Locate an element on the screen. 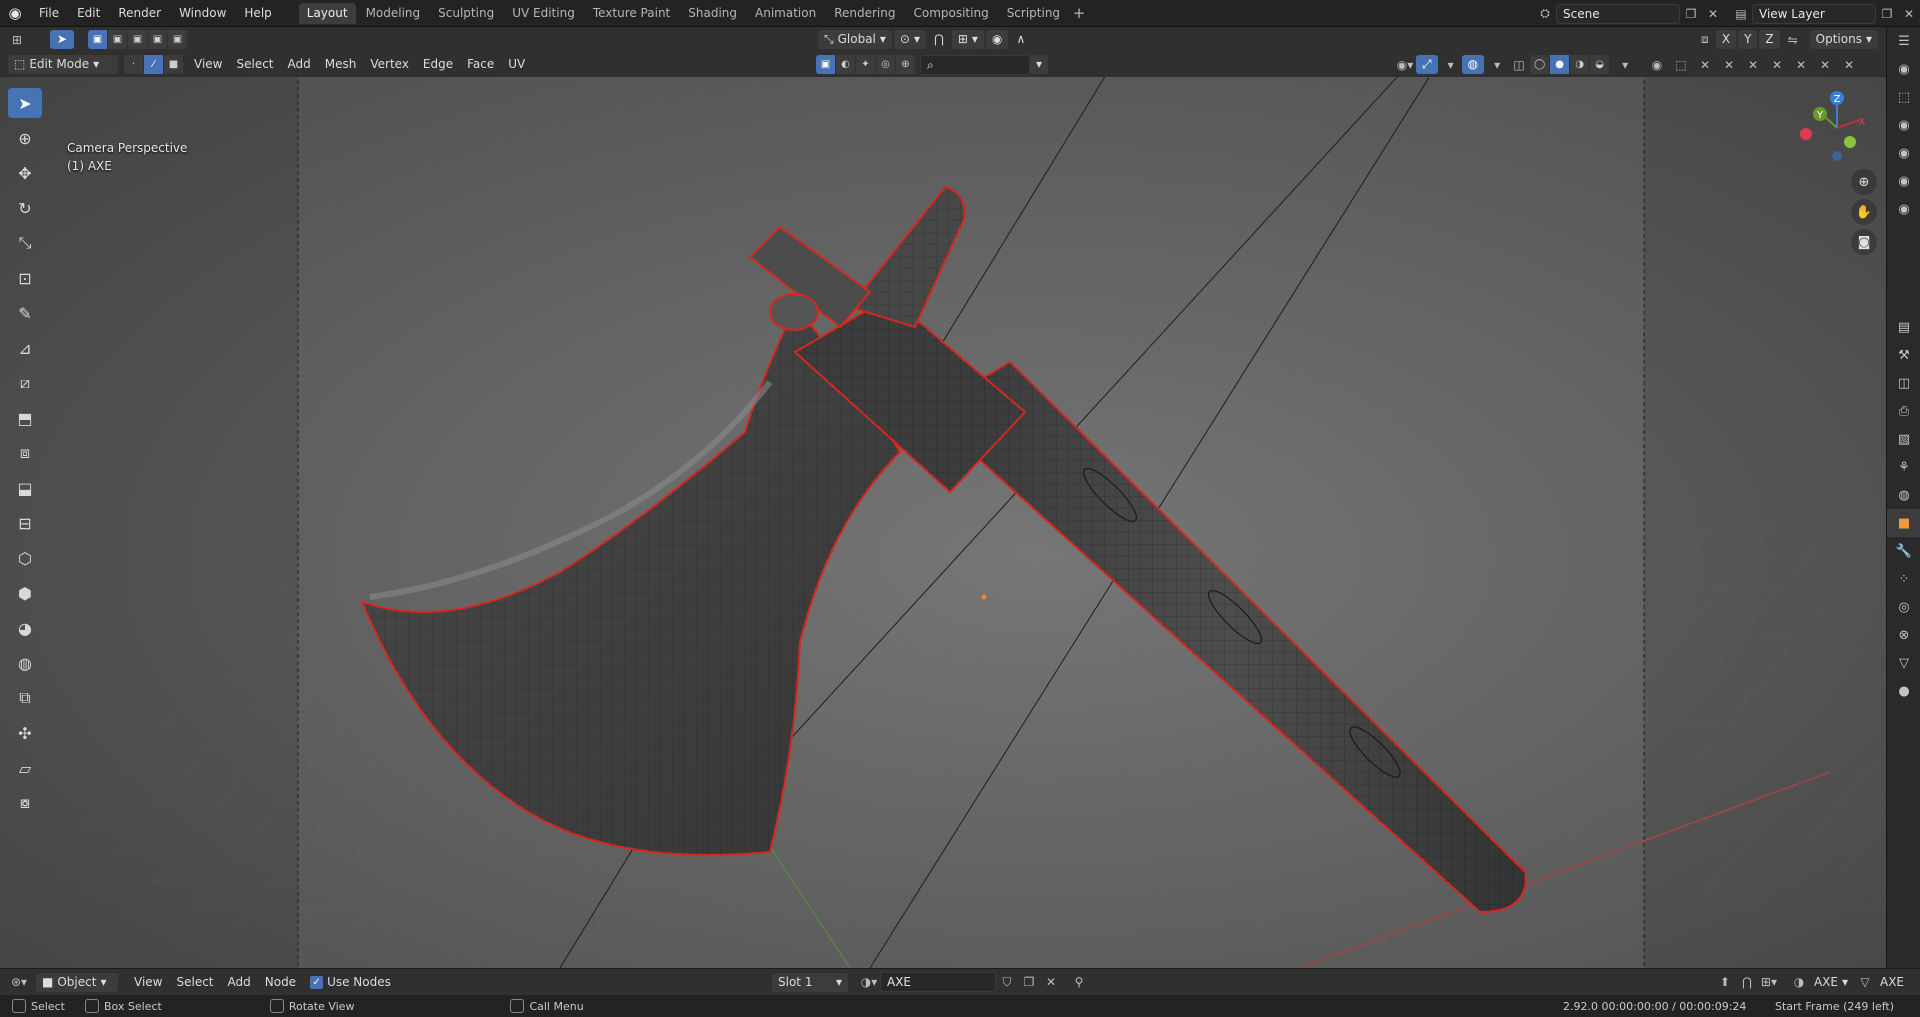 The image size is (1920, 1017). tab-texture-paint: Texture Paint is located at coordinates (631, 13).